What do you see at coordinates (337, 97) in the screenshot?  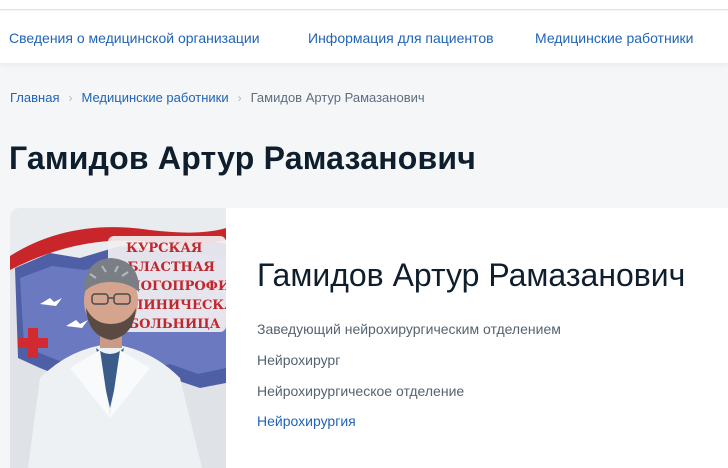 I see `breadcrumb-current: Гамидов Артур Рамазанович` at bounding box center [337, 97].